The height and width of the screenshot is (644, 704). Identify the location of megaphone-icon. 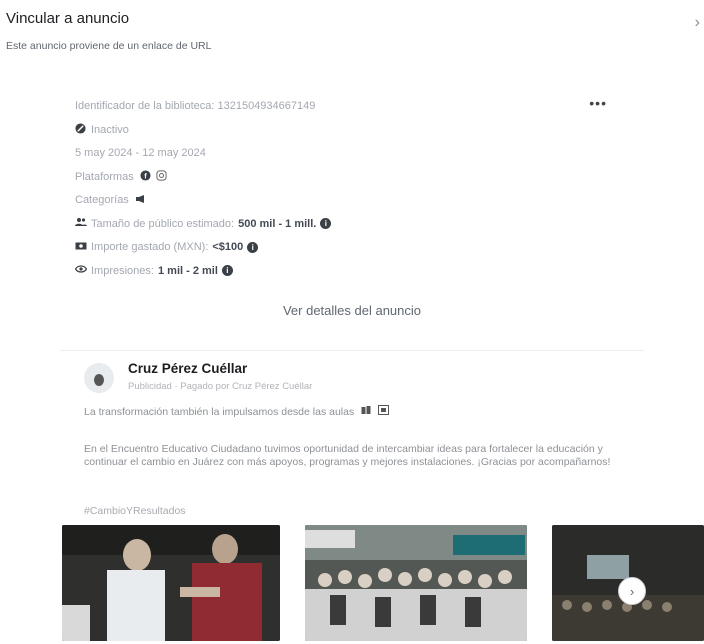
(141, 200).